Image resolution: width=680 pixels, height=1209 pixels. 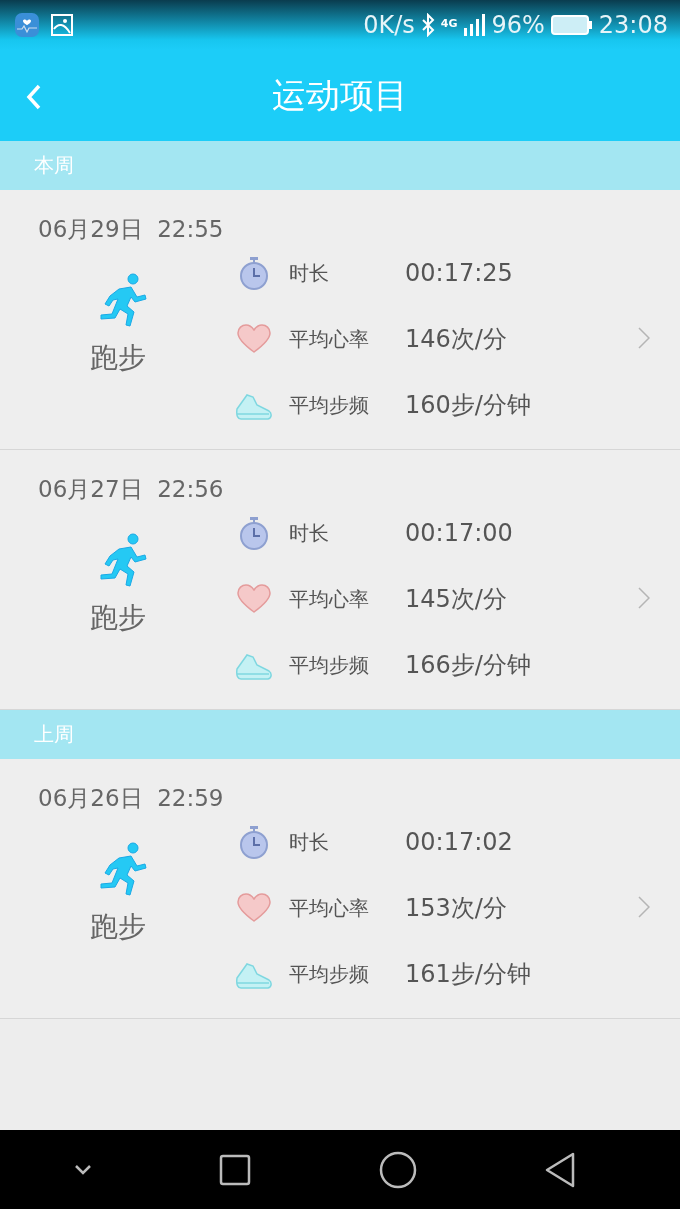 What do you see at coordinates (459, 273) in the screenshot?
I see `stat-value: 00:17:25` at bounding box center [459, 273].